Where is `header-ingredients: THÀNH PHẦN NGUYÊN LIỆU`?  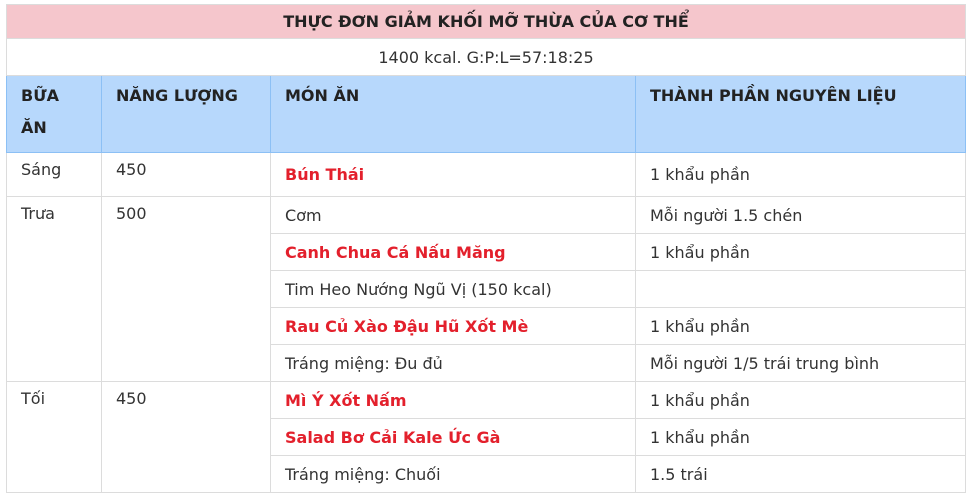
header-ingredients: THÀNH PHẦN NGUYÊN LIỆU is located at coordinates (800, 114).